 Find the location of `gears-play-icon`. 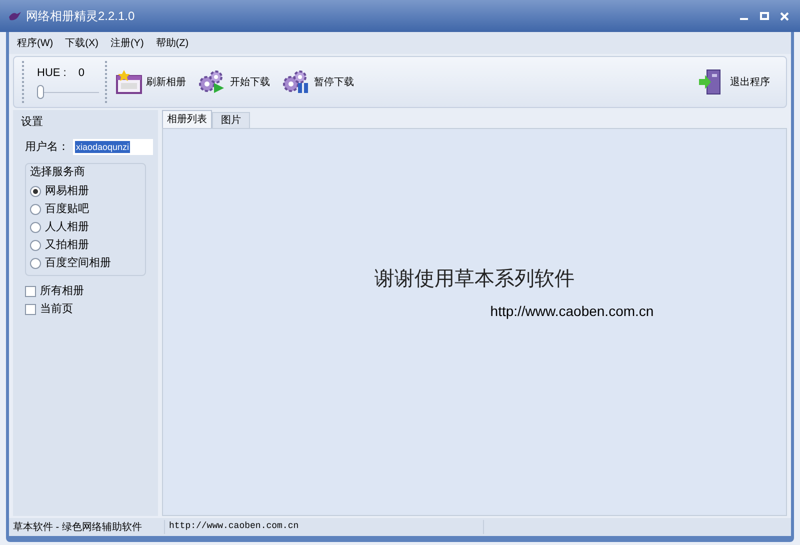

gears-play-icon is located at coordinates (212, 82).